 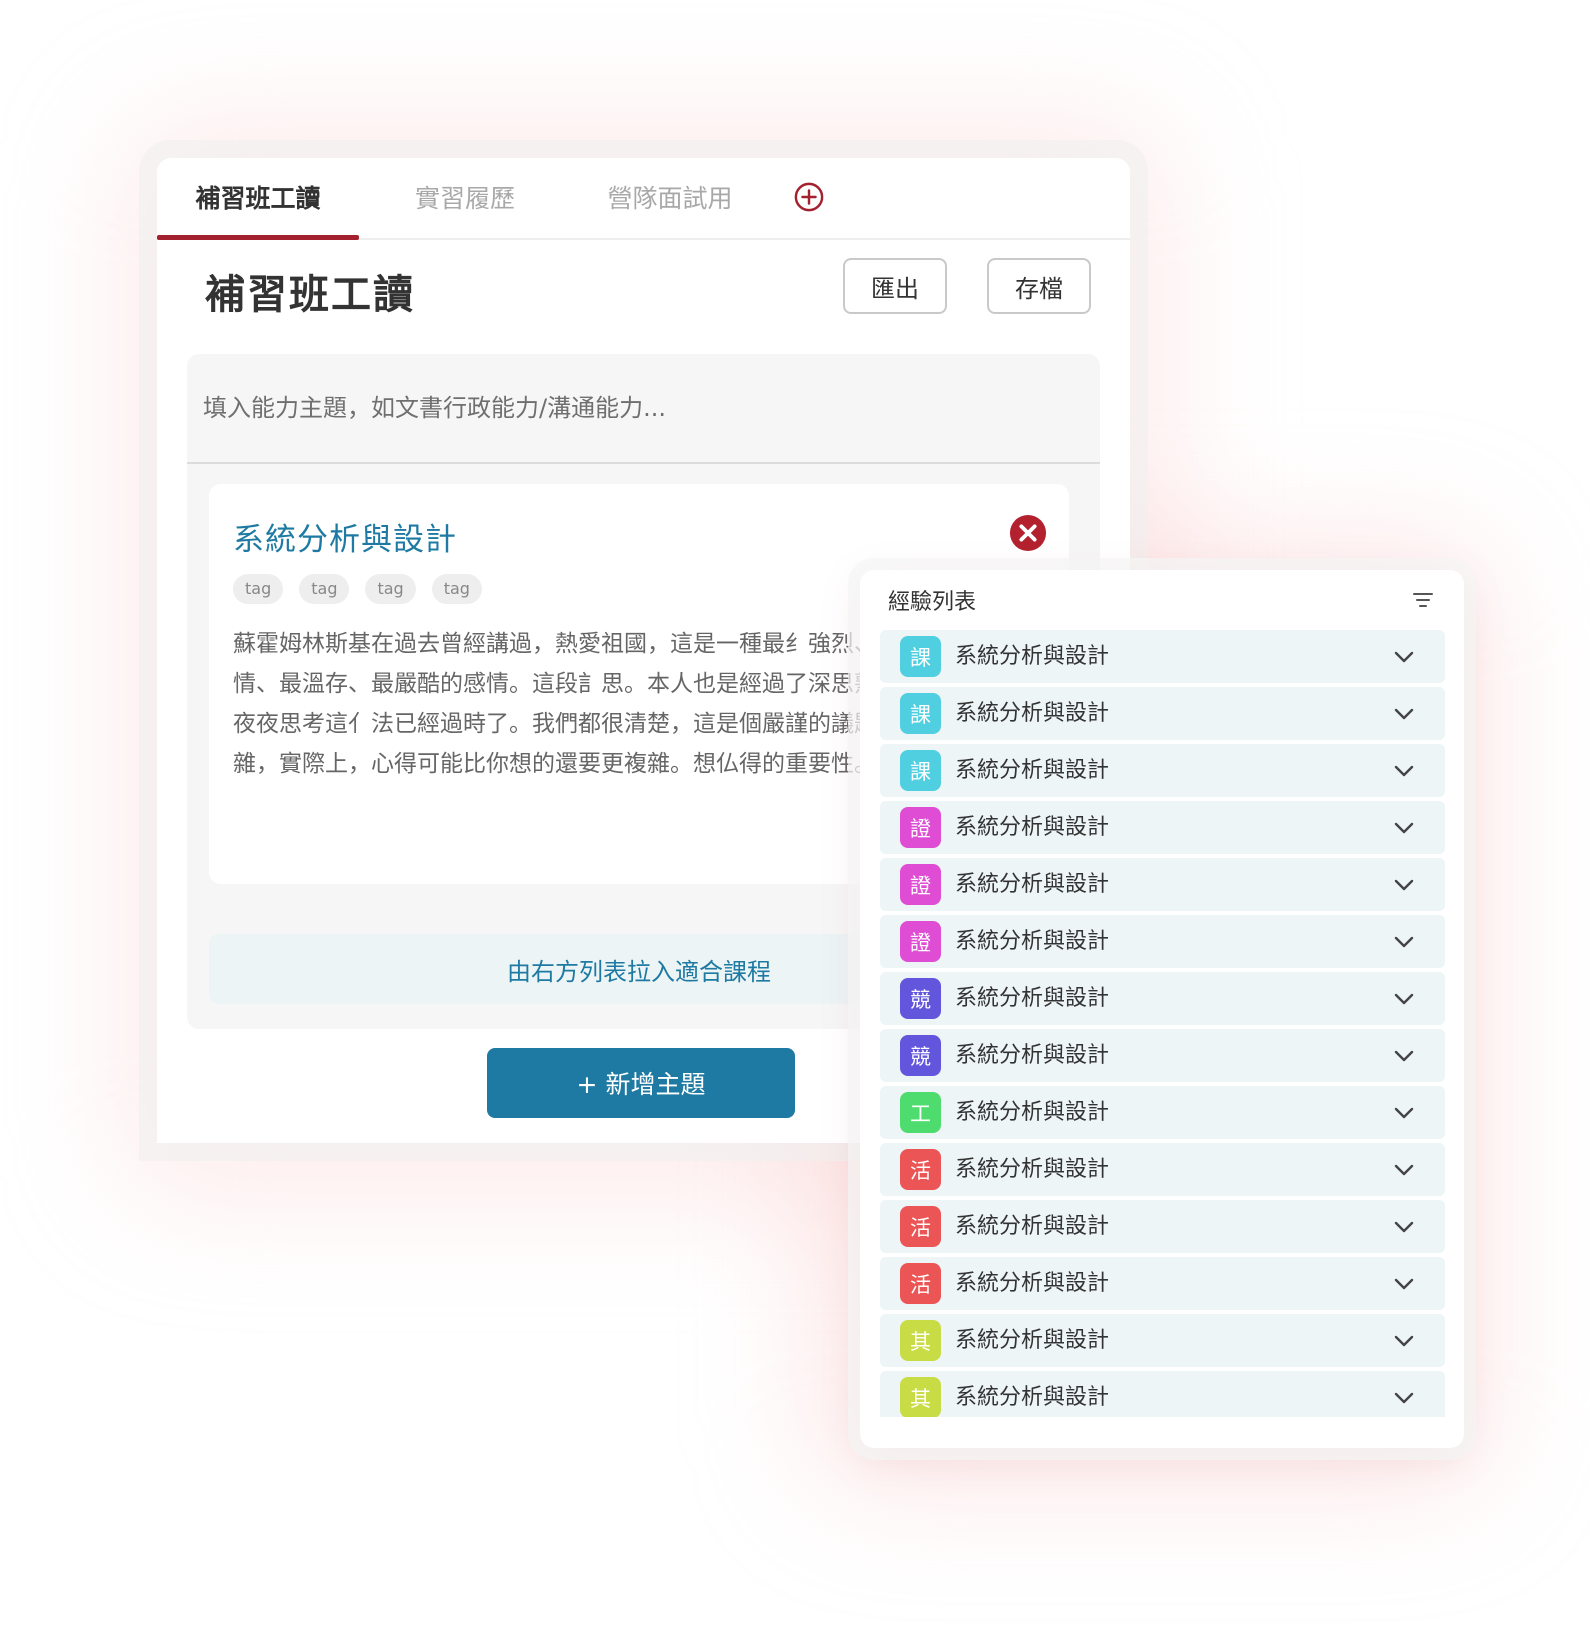 What do you see at coordinates (643, 409) in the screenshot?
I see `topic-input` at bounding box center [643, 409].